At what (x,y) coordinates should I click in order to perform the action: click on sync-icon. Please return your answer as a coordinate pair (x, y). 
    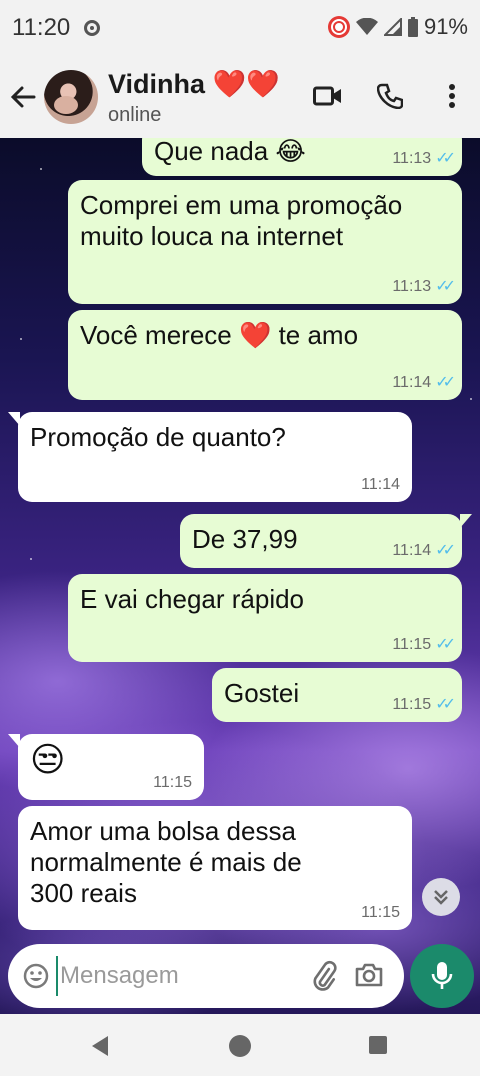
    Looking at the image, I should click on (92, 28).